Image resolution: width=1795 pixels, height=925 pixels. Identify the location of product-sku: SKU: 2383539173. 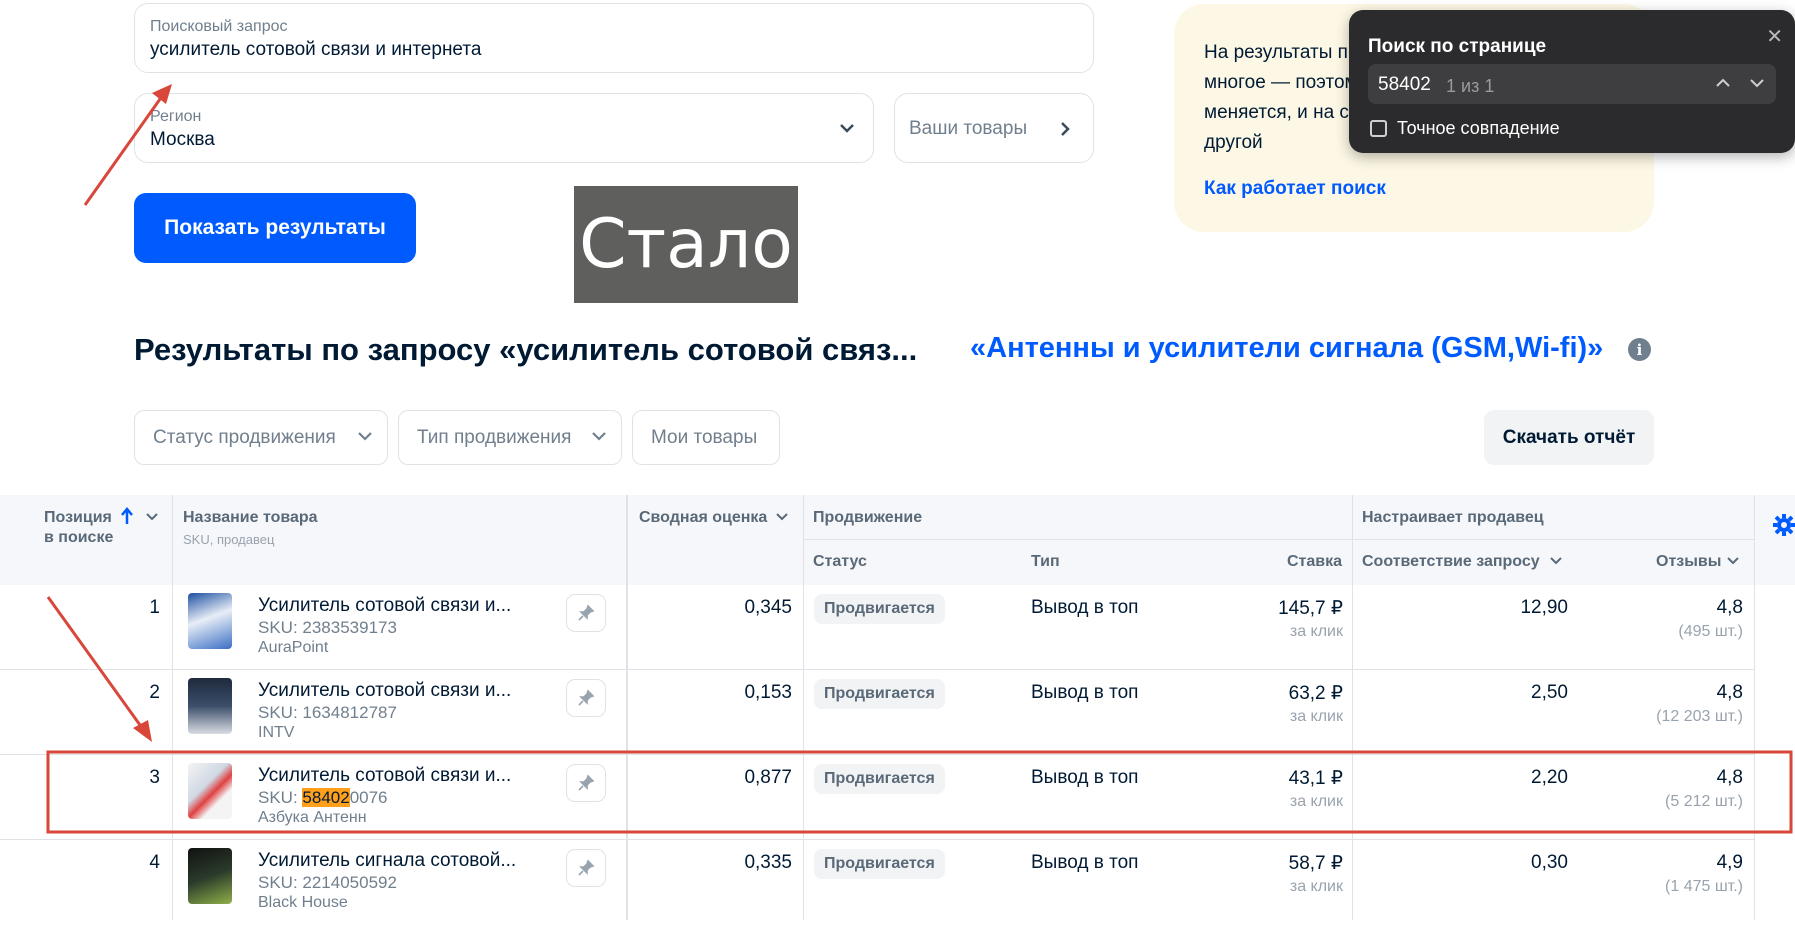
(327, 627).